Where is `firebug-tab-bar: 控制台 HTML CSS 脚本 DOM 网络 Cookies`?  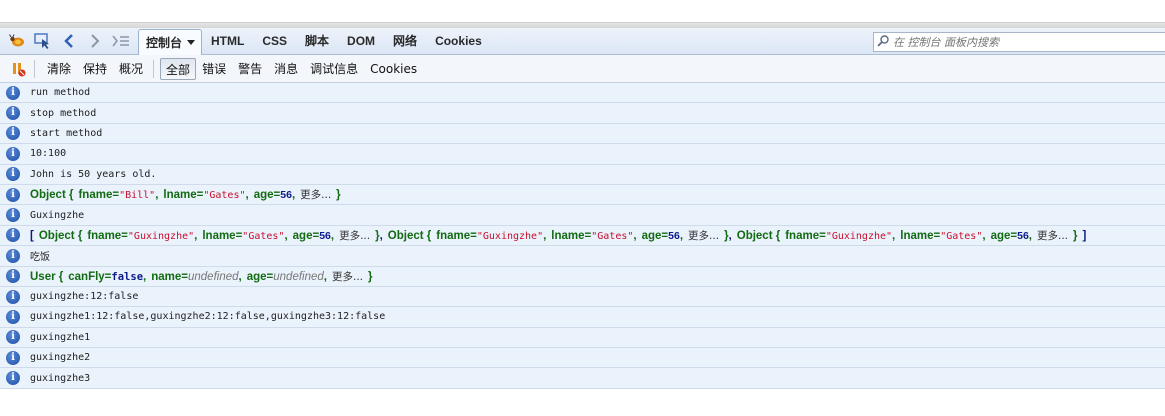 firebug-tab-bar: 控制台 HTML CSS 脚本 DOM 网络 Cookies is located at coordinates (582, 41).